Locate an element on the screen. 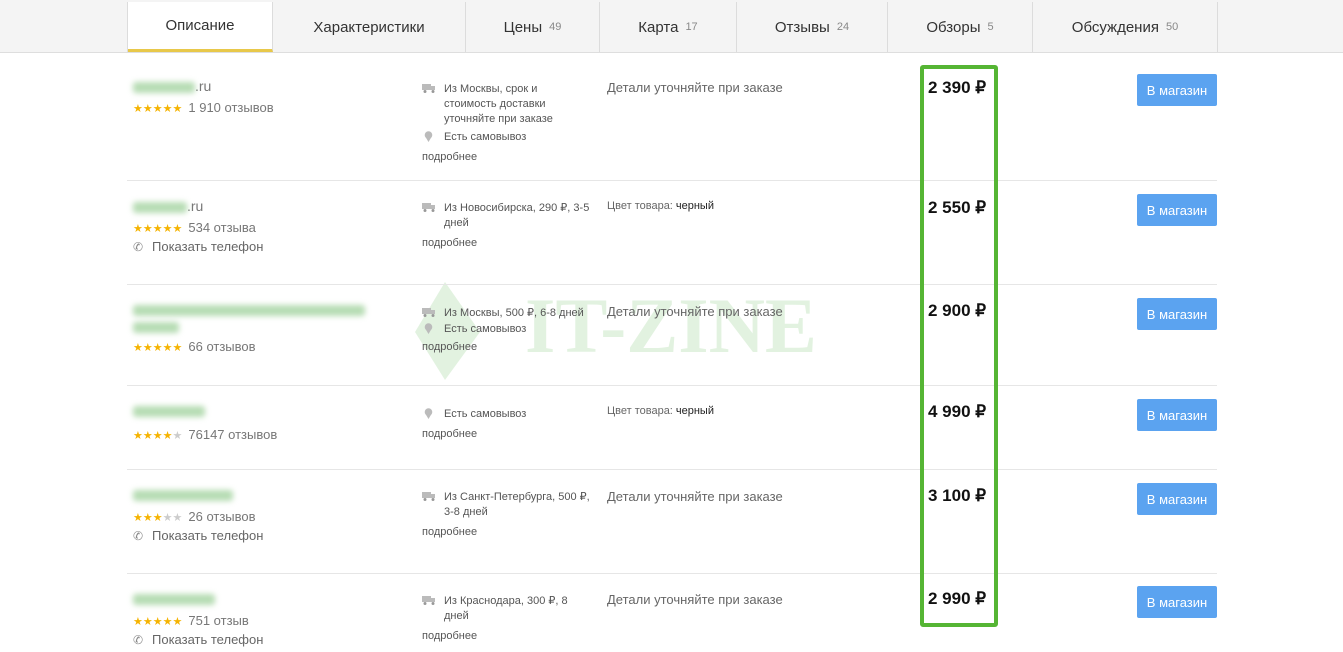 The height and width of the screenshot is (652, 1343). tab-specifications: Характеристики is located at coordinates (369, 27).